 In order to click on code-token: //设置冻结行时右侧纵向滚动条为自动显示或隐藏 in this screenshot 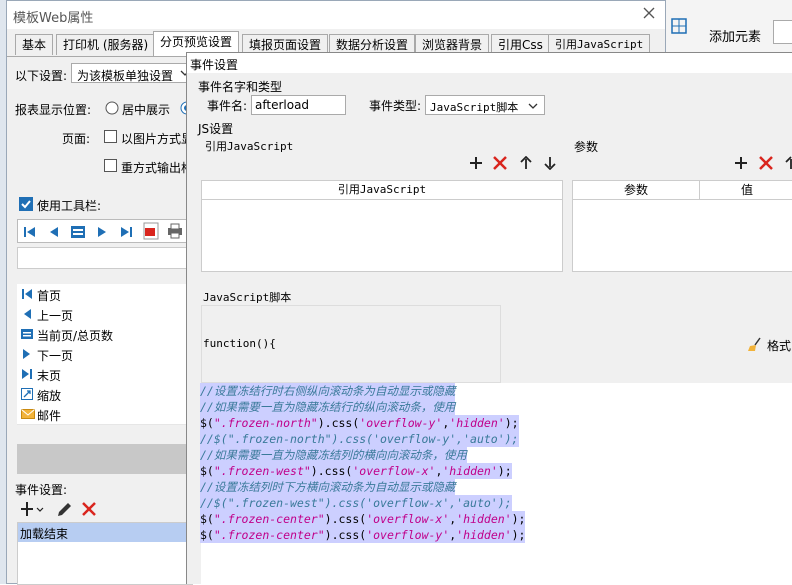, I will do `click(328, 391)`.